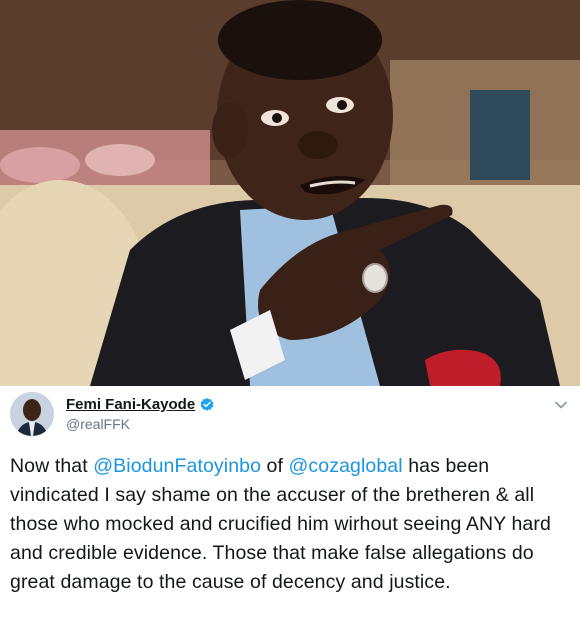  What do you see at coordinates (177, 466) in the screenshot?
I see `mention-link: @BiodunFatoyinbo` at bounding box center [177, 466].